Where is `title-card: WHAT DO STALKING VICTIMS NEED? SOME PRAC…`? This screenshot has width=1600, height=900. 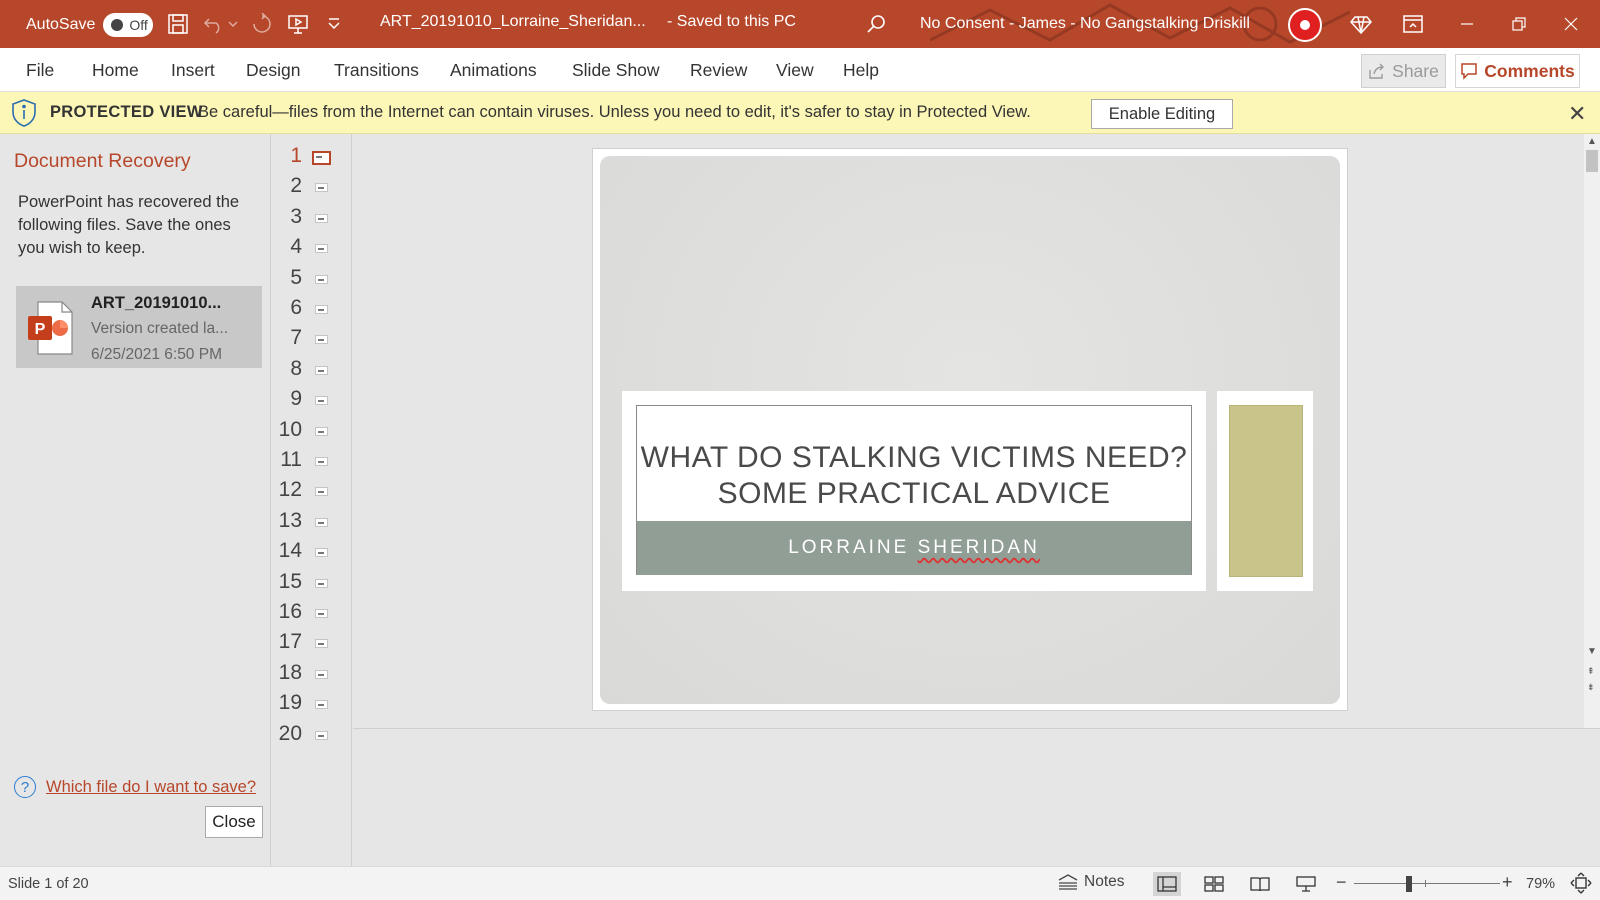 title-card: WHAT DO STALKING VICTIMS NEED? SOME PRAC… is located at coordinates (914, 491).